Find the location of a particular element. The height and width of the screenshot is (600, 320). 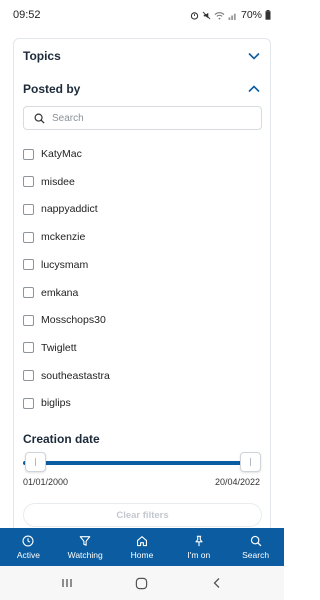

user-label: mckenzie is located at coordinates (63, 237).